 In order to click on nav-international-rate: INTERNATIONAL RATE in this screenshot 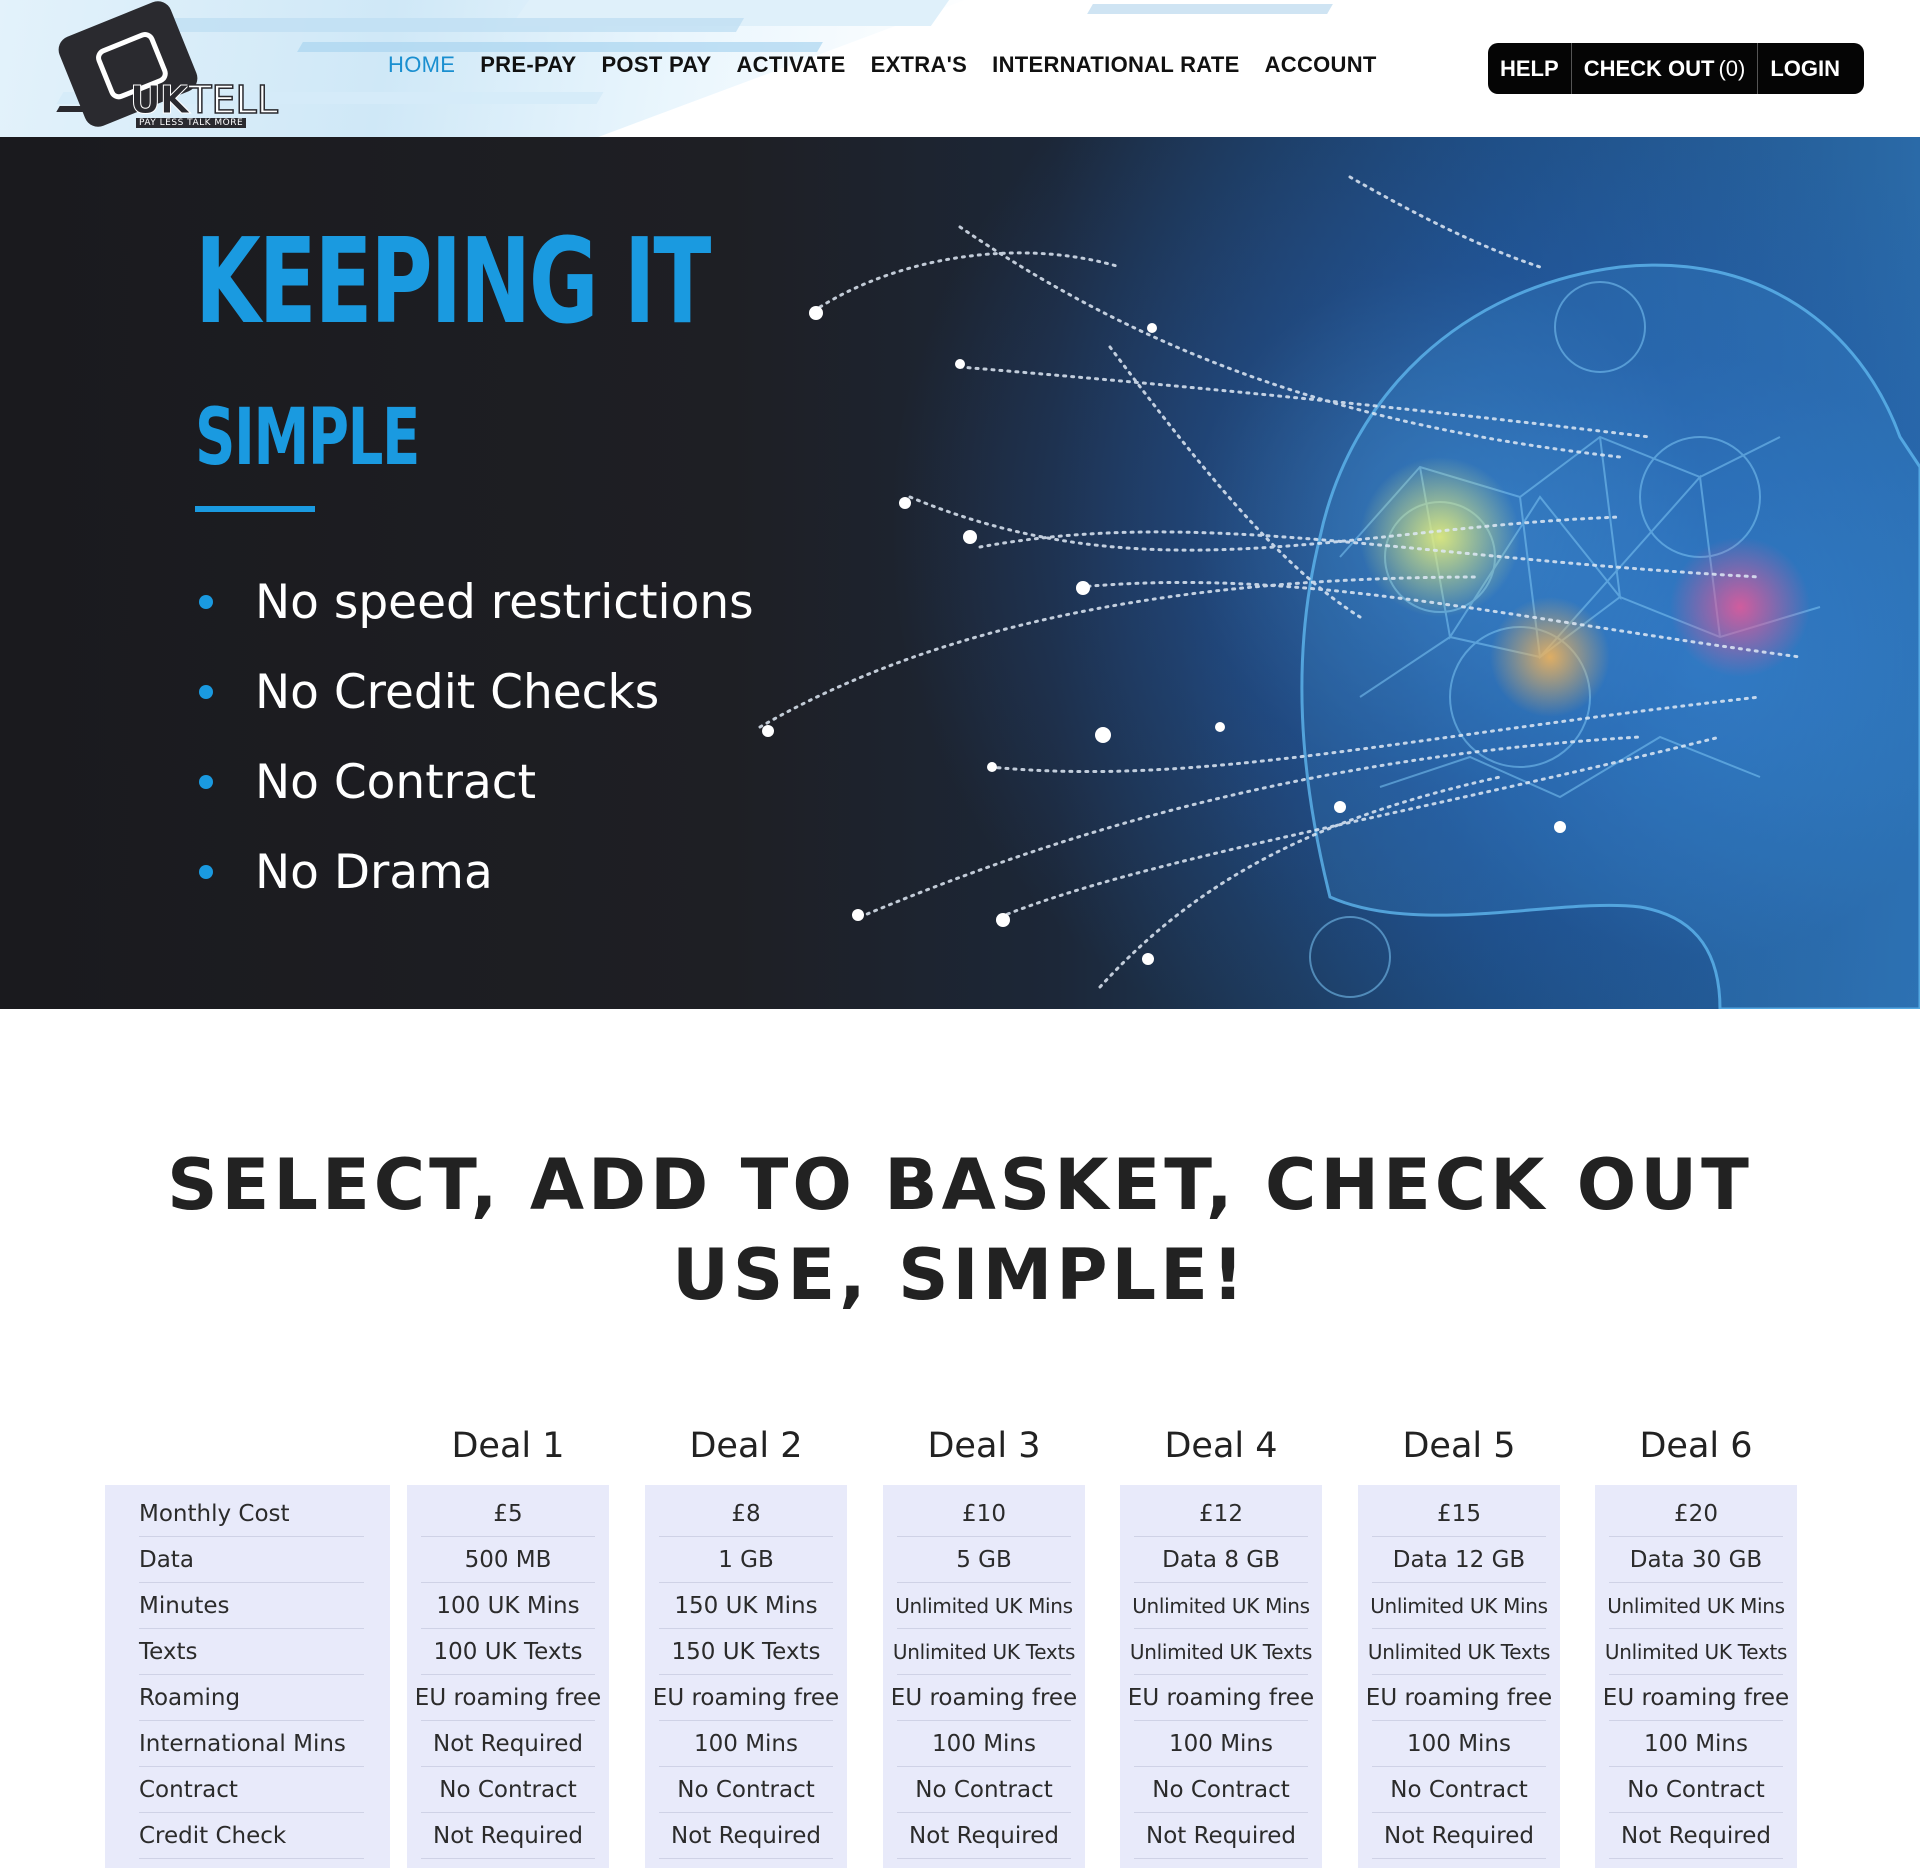, I will do `click(1115, 65)`.